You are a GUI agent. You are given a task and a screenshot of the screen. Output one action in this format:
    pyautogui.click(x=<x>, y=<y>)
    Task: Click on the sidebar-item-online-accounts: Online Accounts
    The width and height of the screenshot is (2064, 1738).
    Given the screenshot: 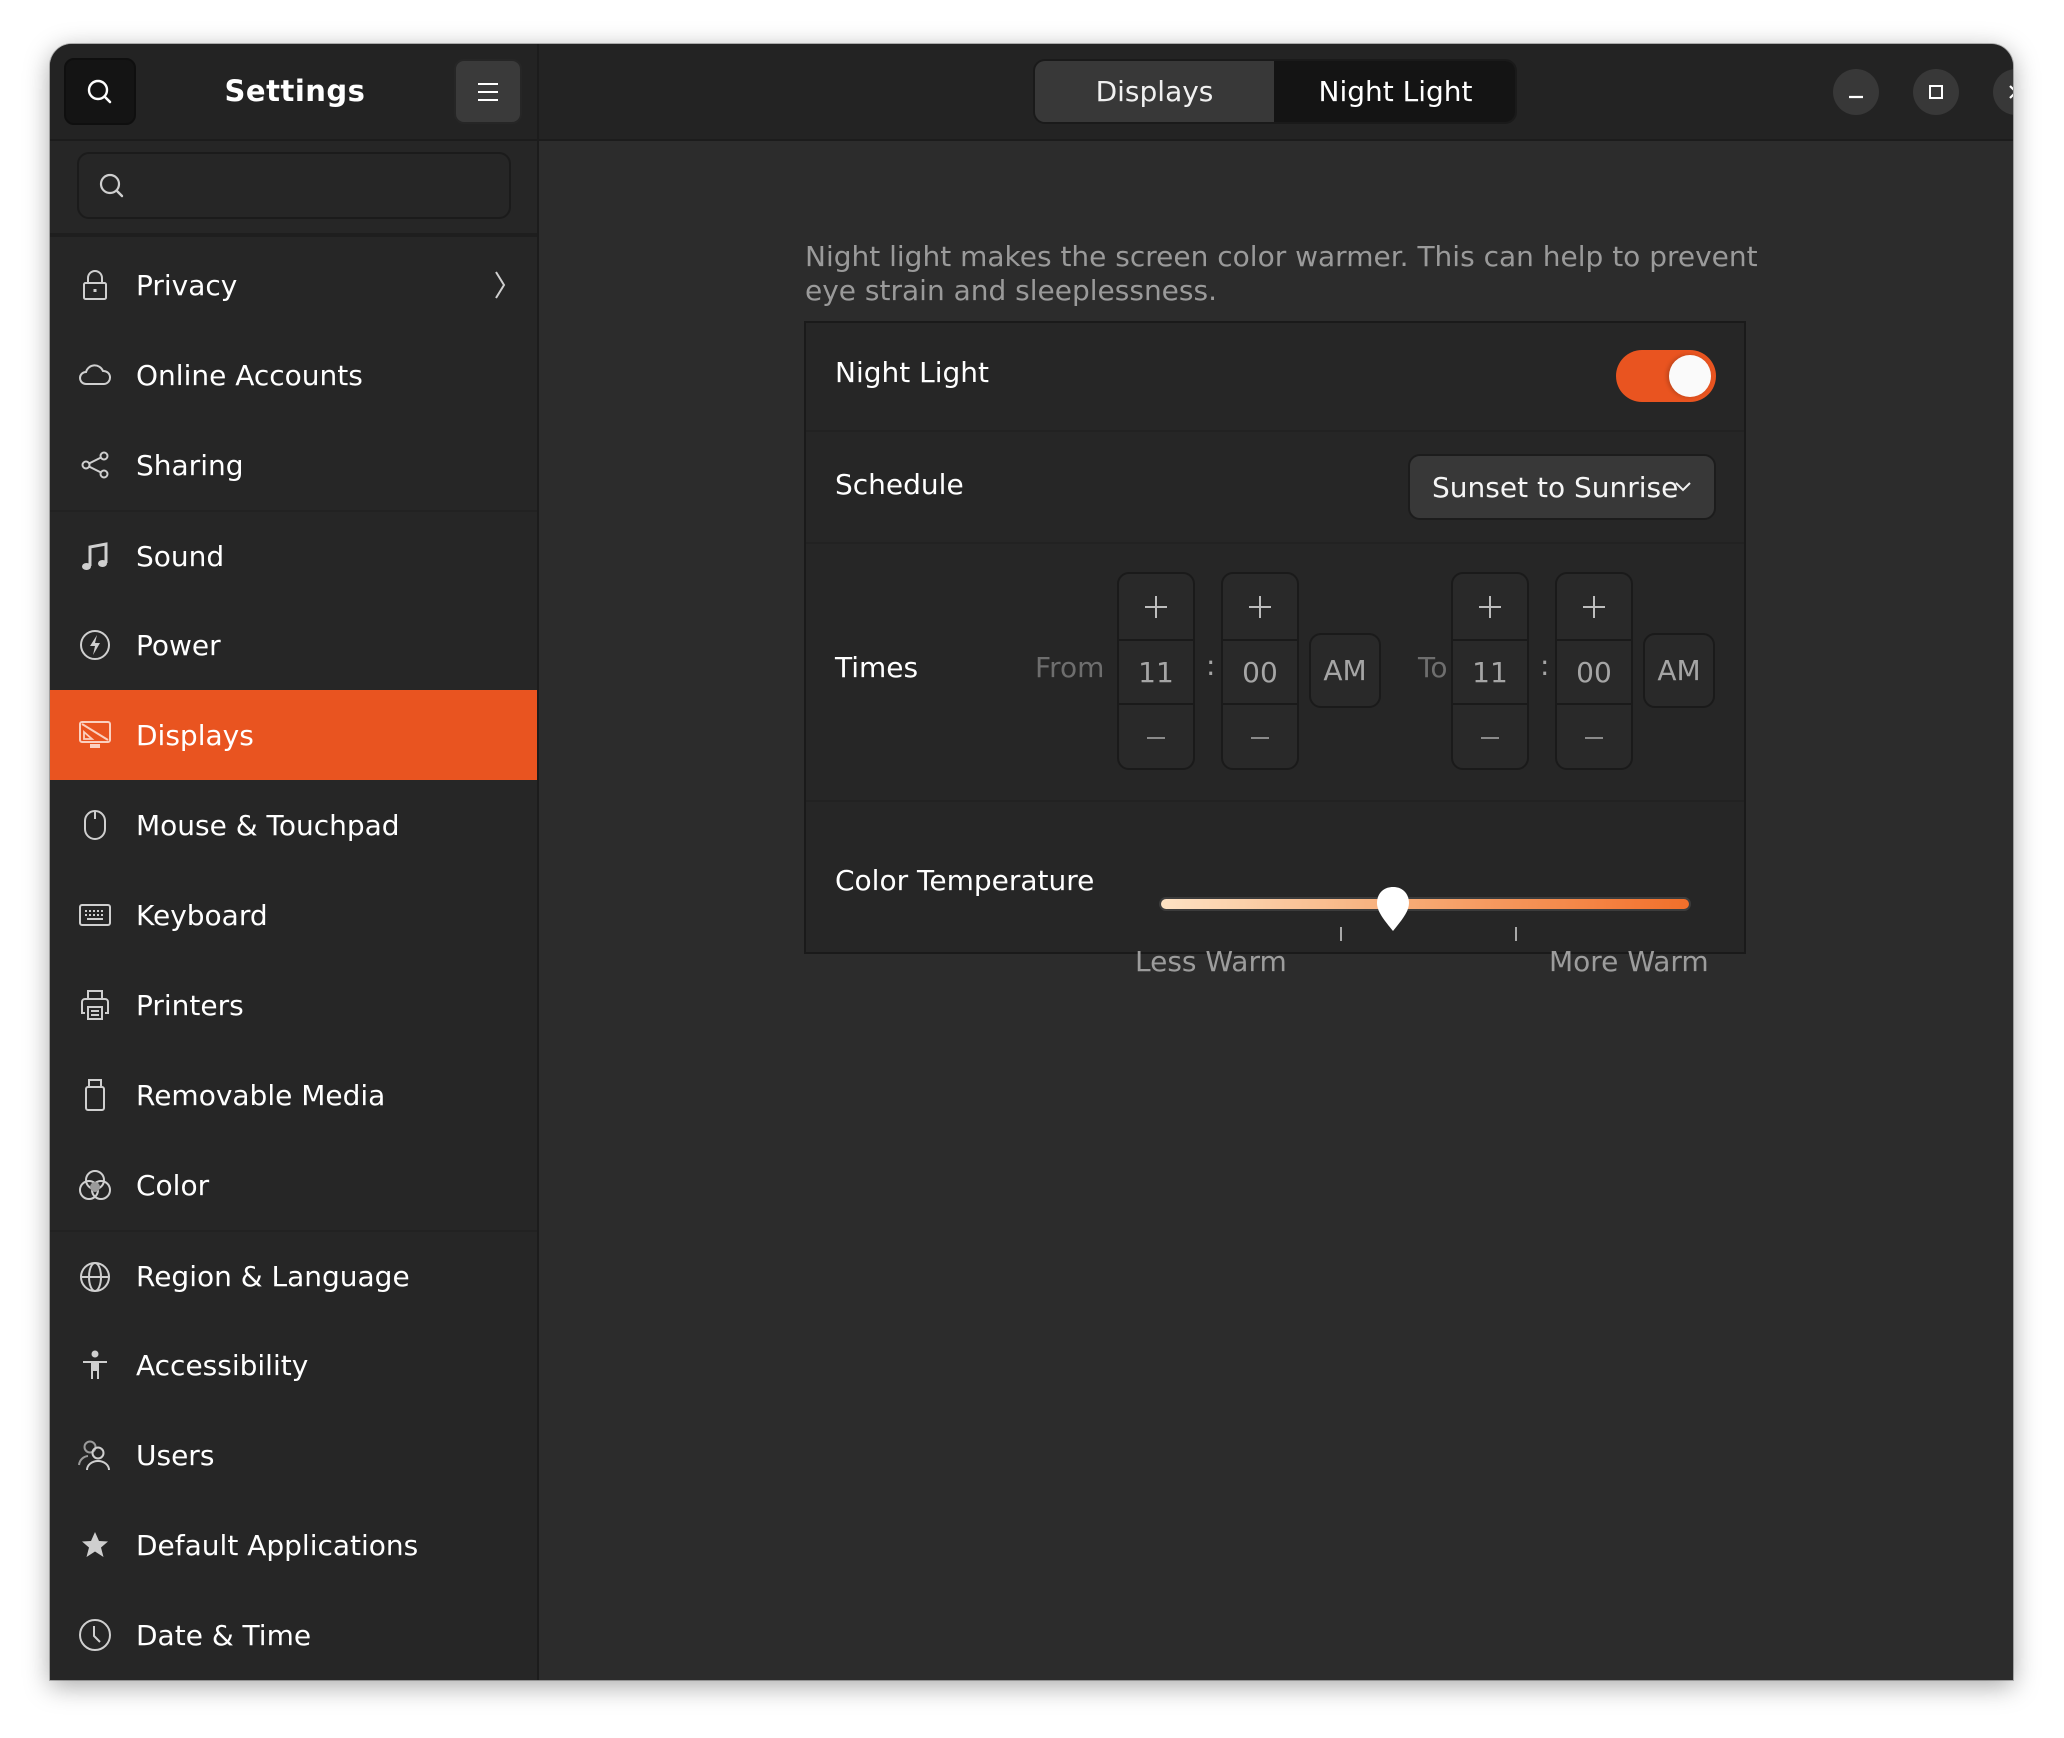 What is the action you would take?
    pyautogui.click(x=293, y=375)
    